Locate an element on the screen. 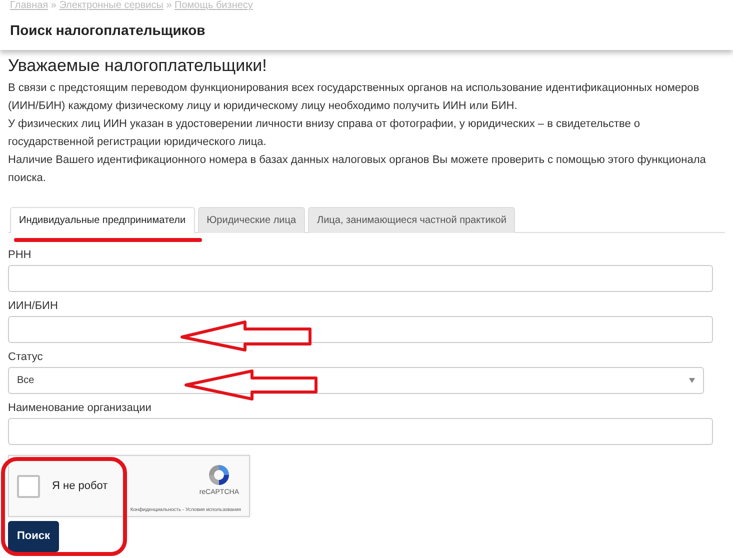 Image resolution: width=733 pixels, height=558 pixels. intro-paragraph: Наличие Вашего идентификационного номера в базах данных налоговых органов Вы можете проверить с помощью этого функционала поиска. is located at coordinates (357, 169).